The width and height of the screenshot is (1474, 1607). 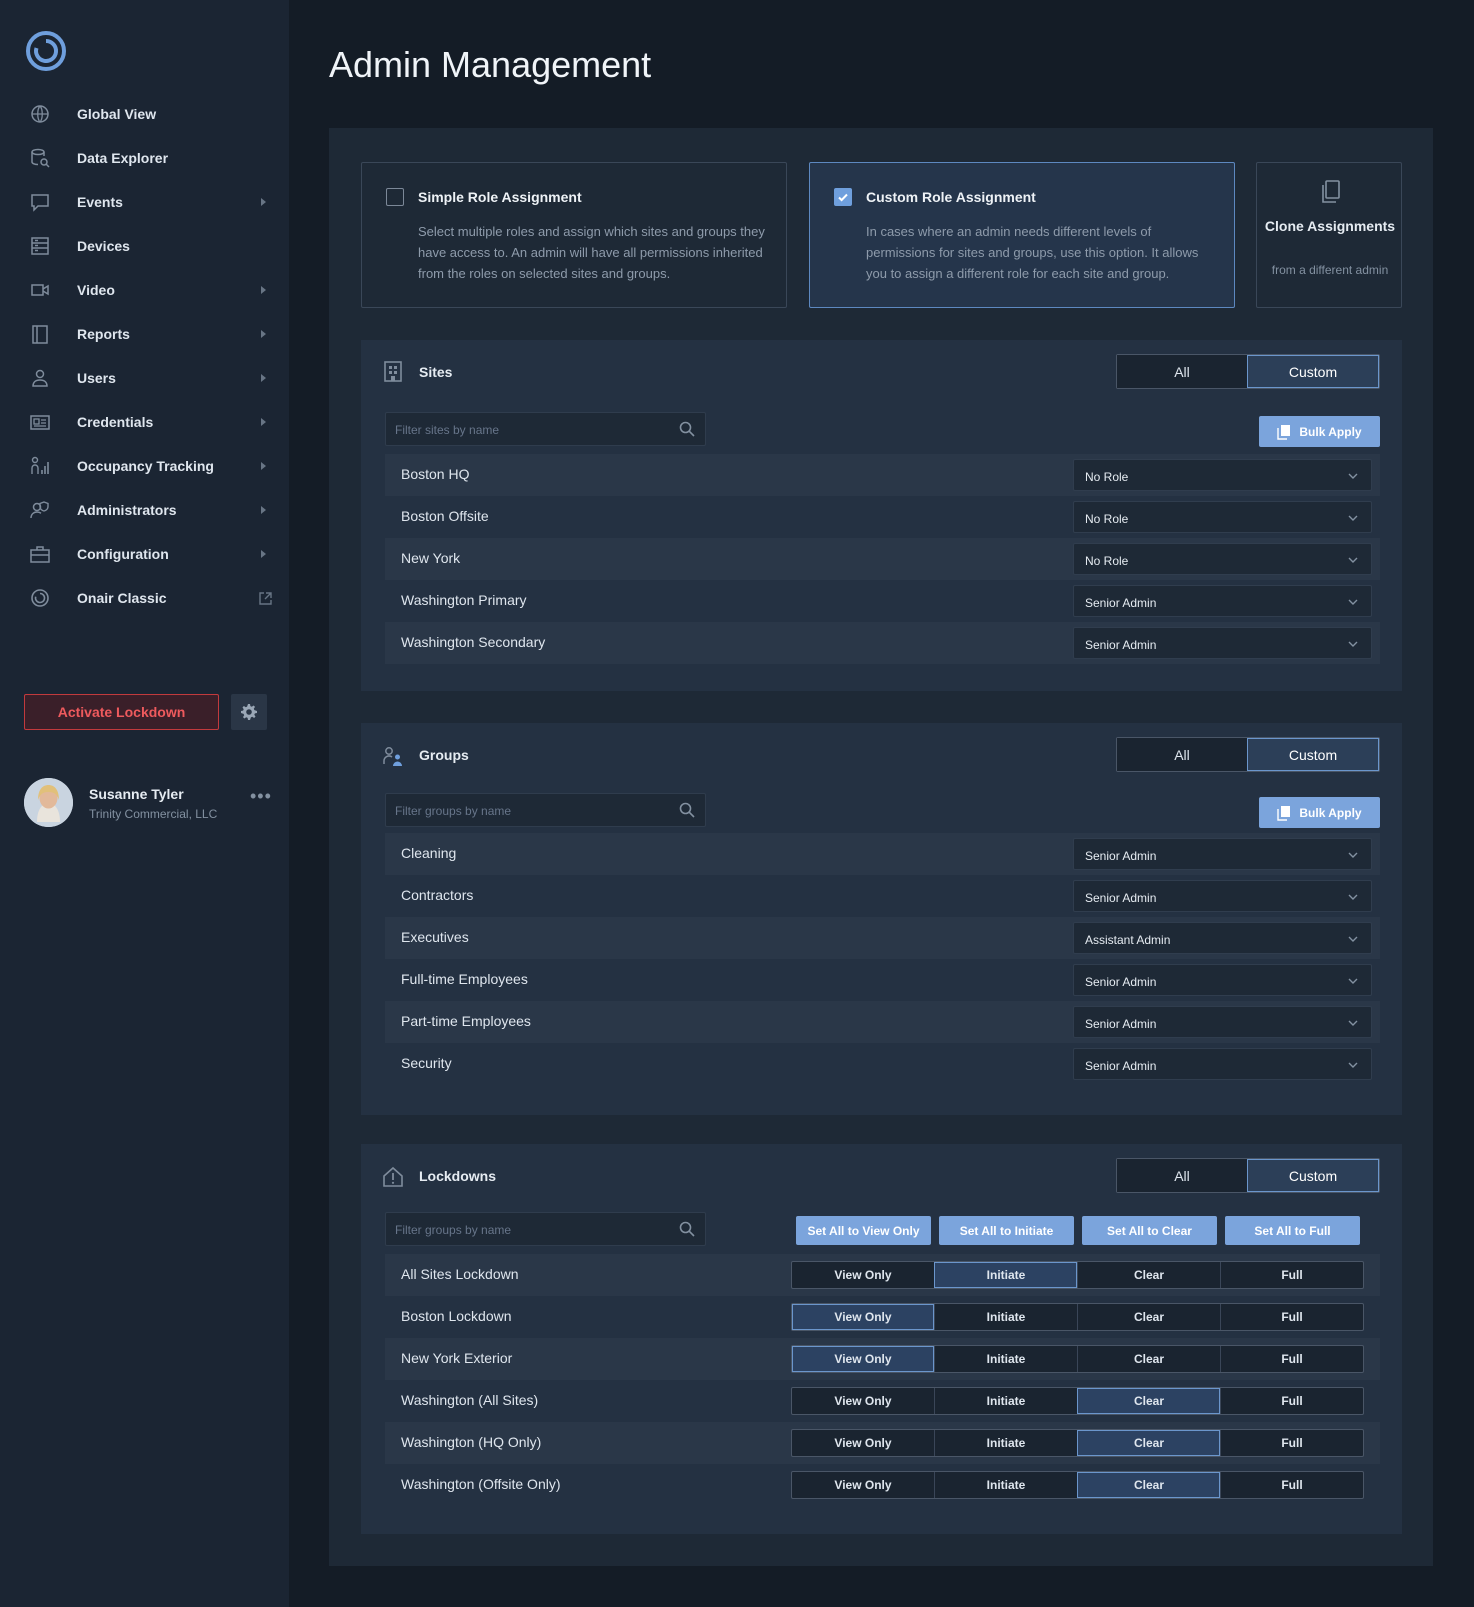 What do you see at coordinates (545, 1229) in the screenshot?
I see `lockdowns-search-input: Filter groups by name` at bounding box center [545, 1229].